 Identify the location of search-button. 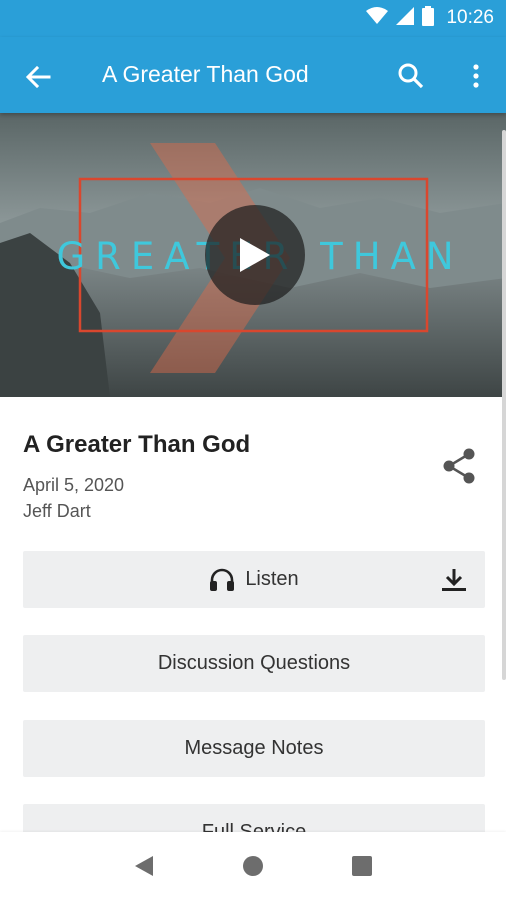
(411, 76).